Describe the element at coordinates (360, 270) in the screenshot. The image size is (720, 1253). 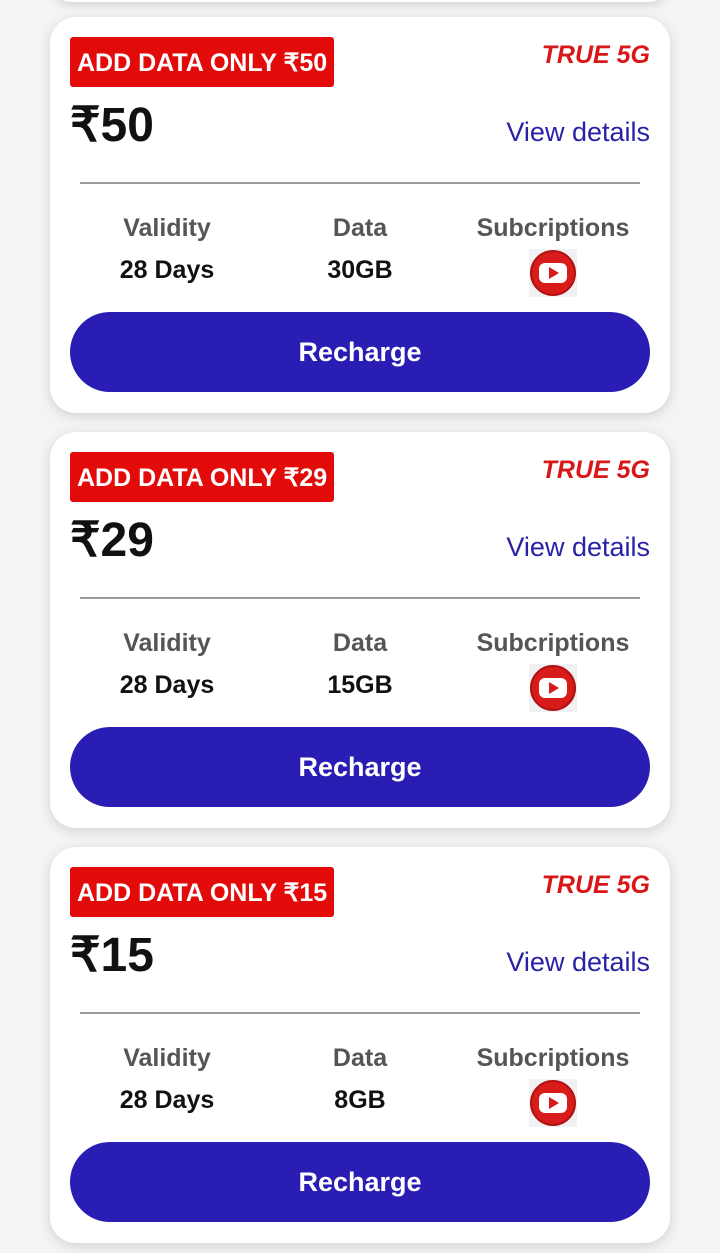
I see `data-value: 30GB` at that location.